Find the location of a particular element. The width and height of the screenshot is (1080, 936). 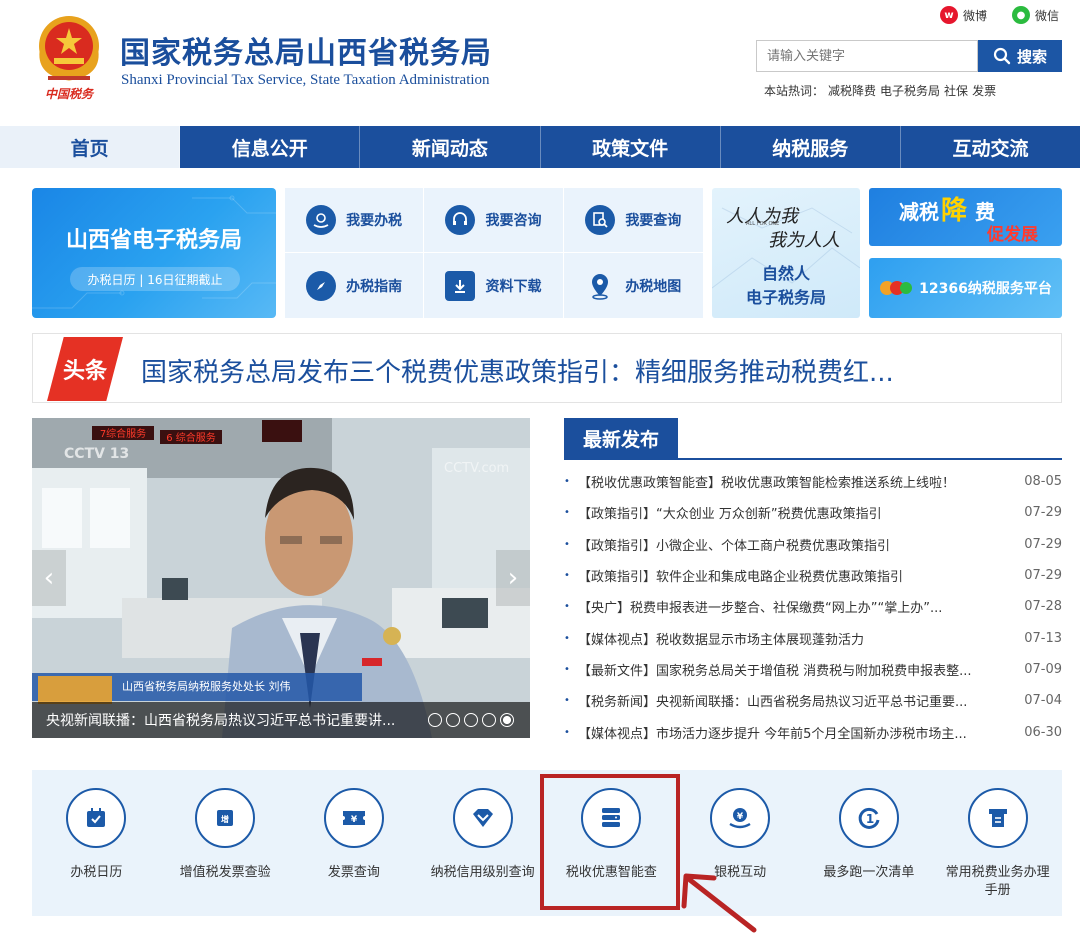

natural-person-name: 自然人 电子税务局 is located at coordinates (786, 286).